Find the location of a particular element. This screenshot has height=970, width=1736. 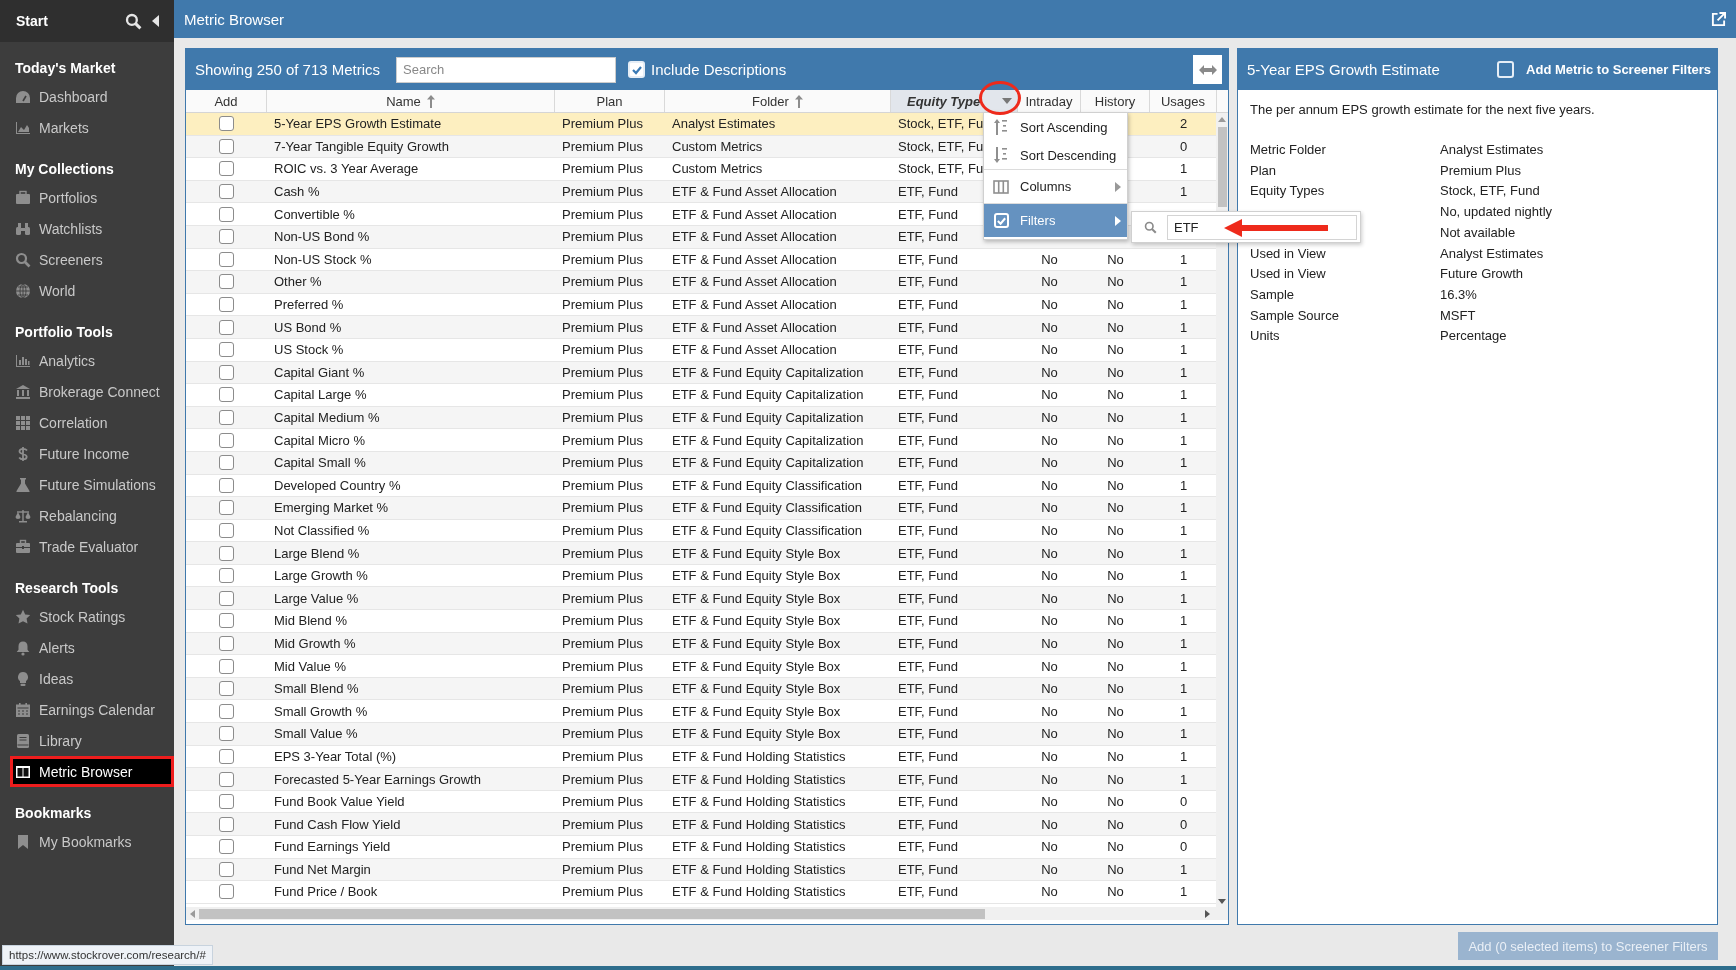

table-row: Large Blend % Premium Plus ETF & Fund Equity Style Box ETF, Fund No No 1 is located at coordinates (701, 553).